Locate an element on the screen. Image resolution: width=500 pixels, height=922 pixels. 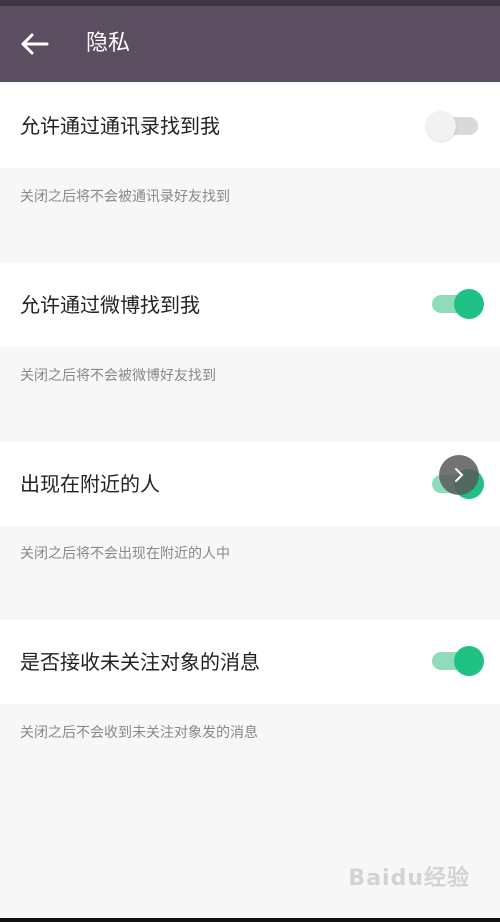
setting-row-weibo: 允许通过微博找到我 is located at coordinates (250, 305).